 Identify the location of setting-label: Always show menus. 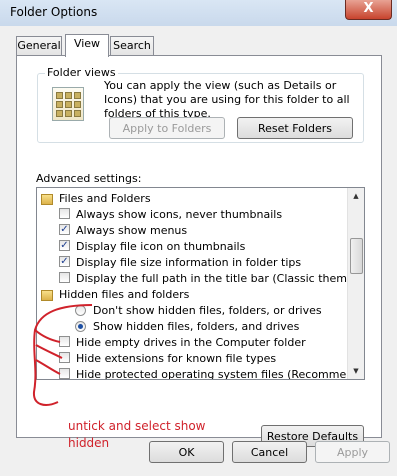
(132, 230).